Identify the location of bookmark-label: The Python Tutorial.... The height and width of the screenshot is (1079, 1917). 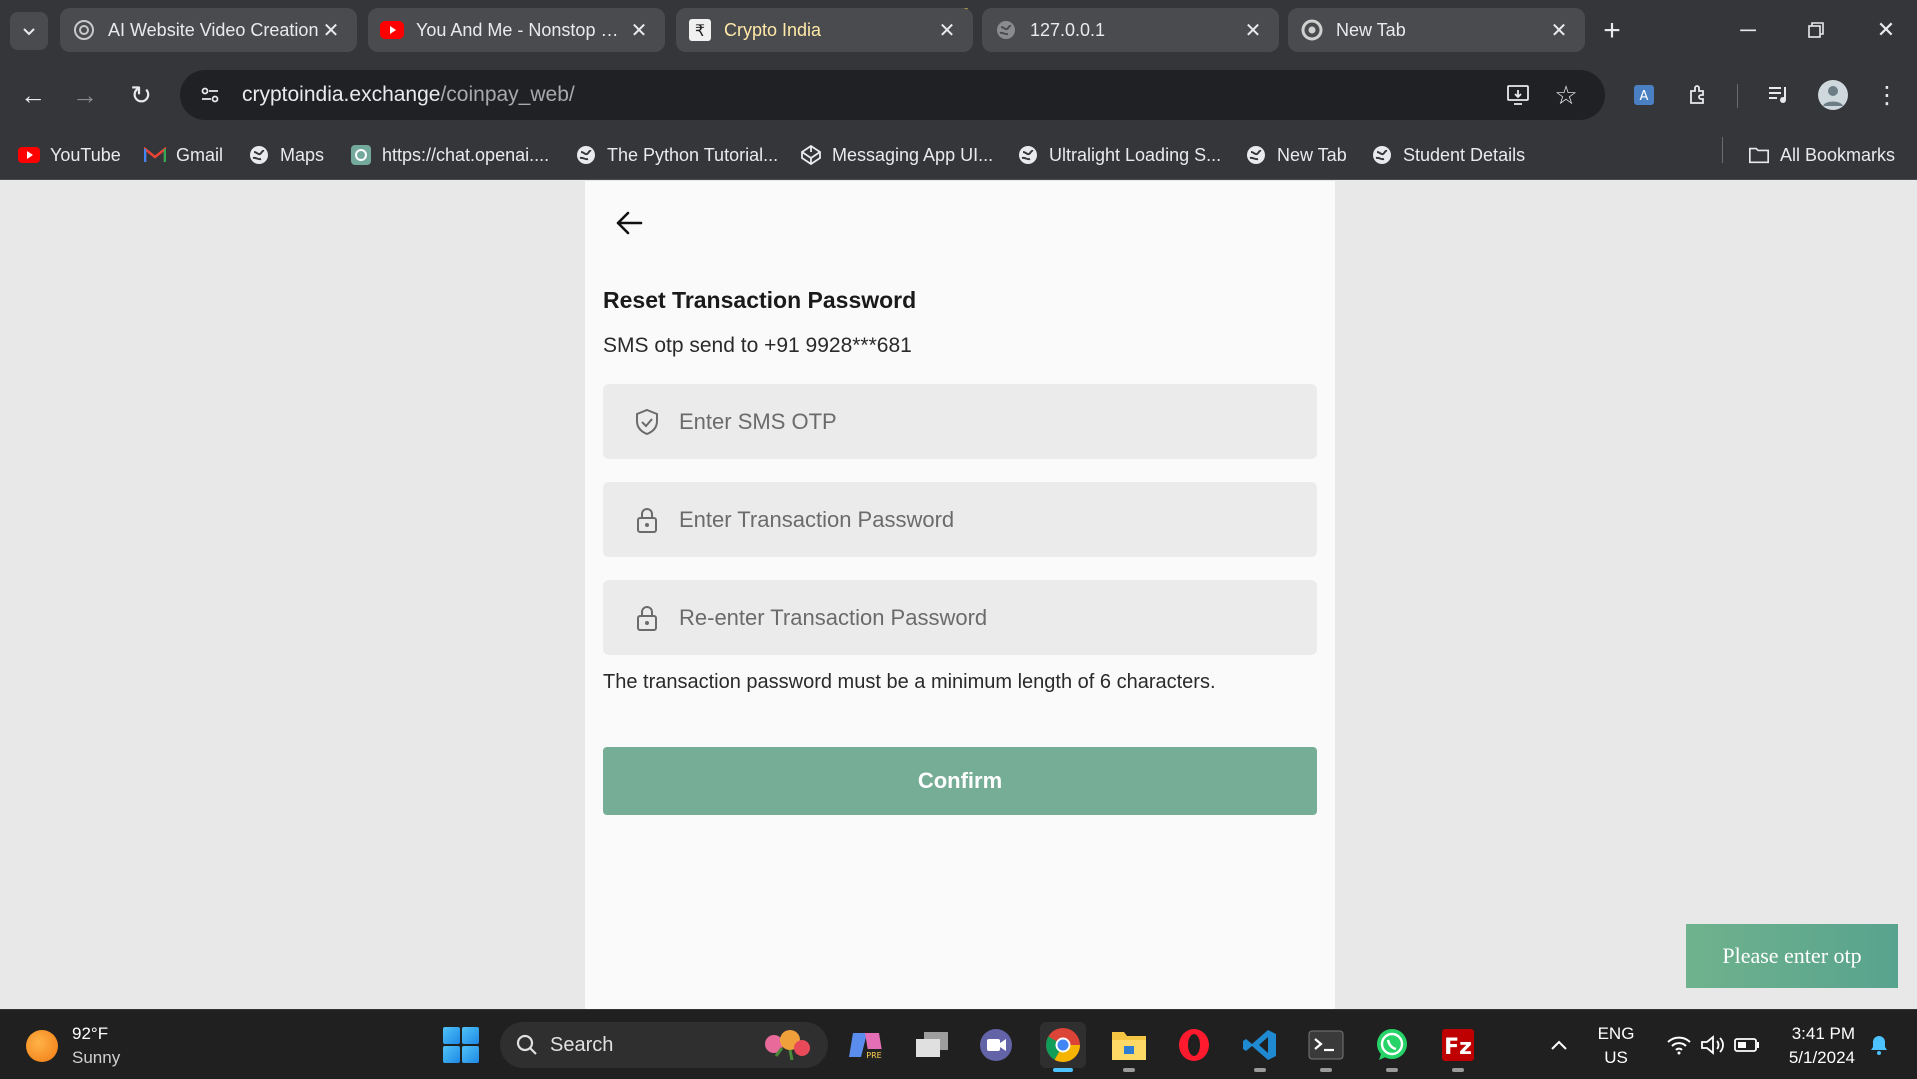
(693, 154).